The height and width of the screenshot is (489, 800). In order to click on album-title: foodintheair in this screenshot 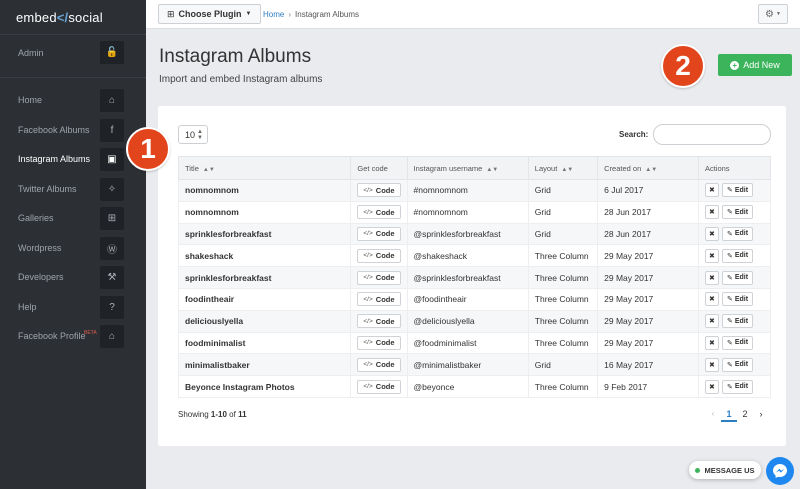, I will do `click(264, 299)`.